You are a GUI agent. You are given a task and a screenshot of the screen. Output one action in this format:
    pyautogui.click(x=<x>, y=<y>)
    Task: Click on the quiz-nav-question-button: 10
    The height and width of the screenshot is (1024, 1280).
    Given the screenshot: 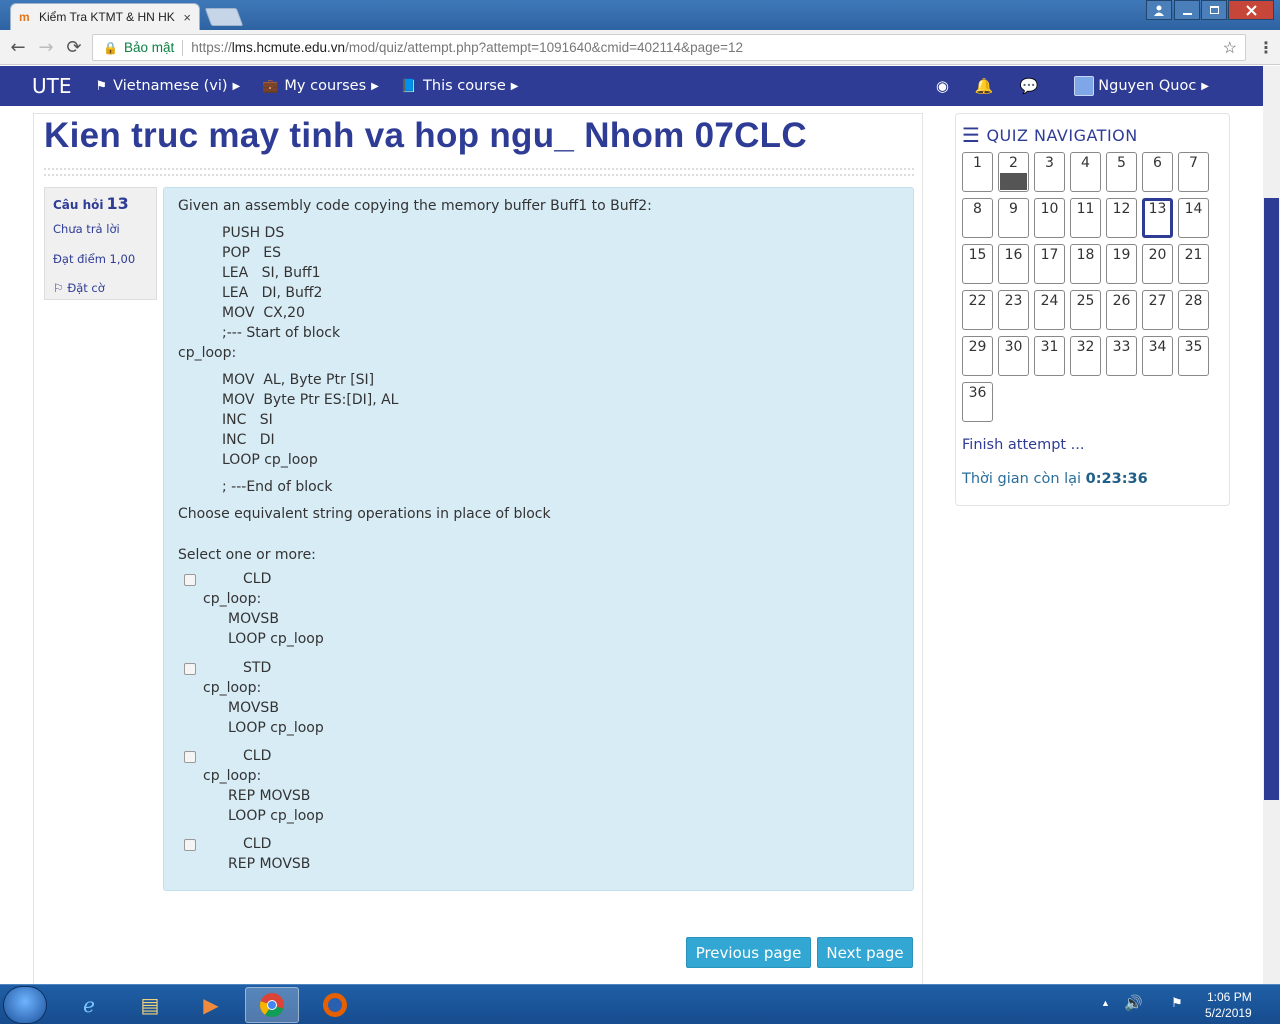 What is the action you would take?
    pyautogui.click(x=1049, y=218)
    